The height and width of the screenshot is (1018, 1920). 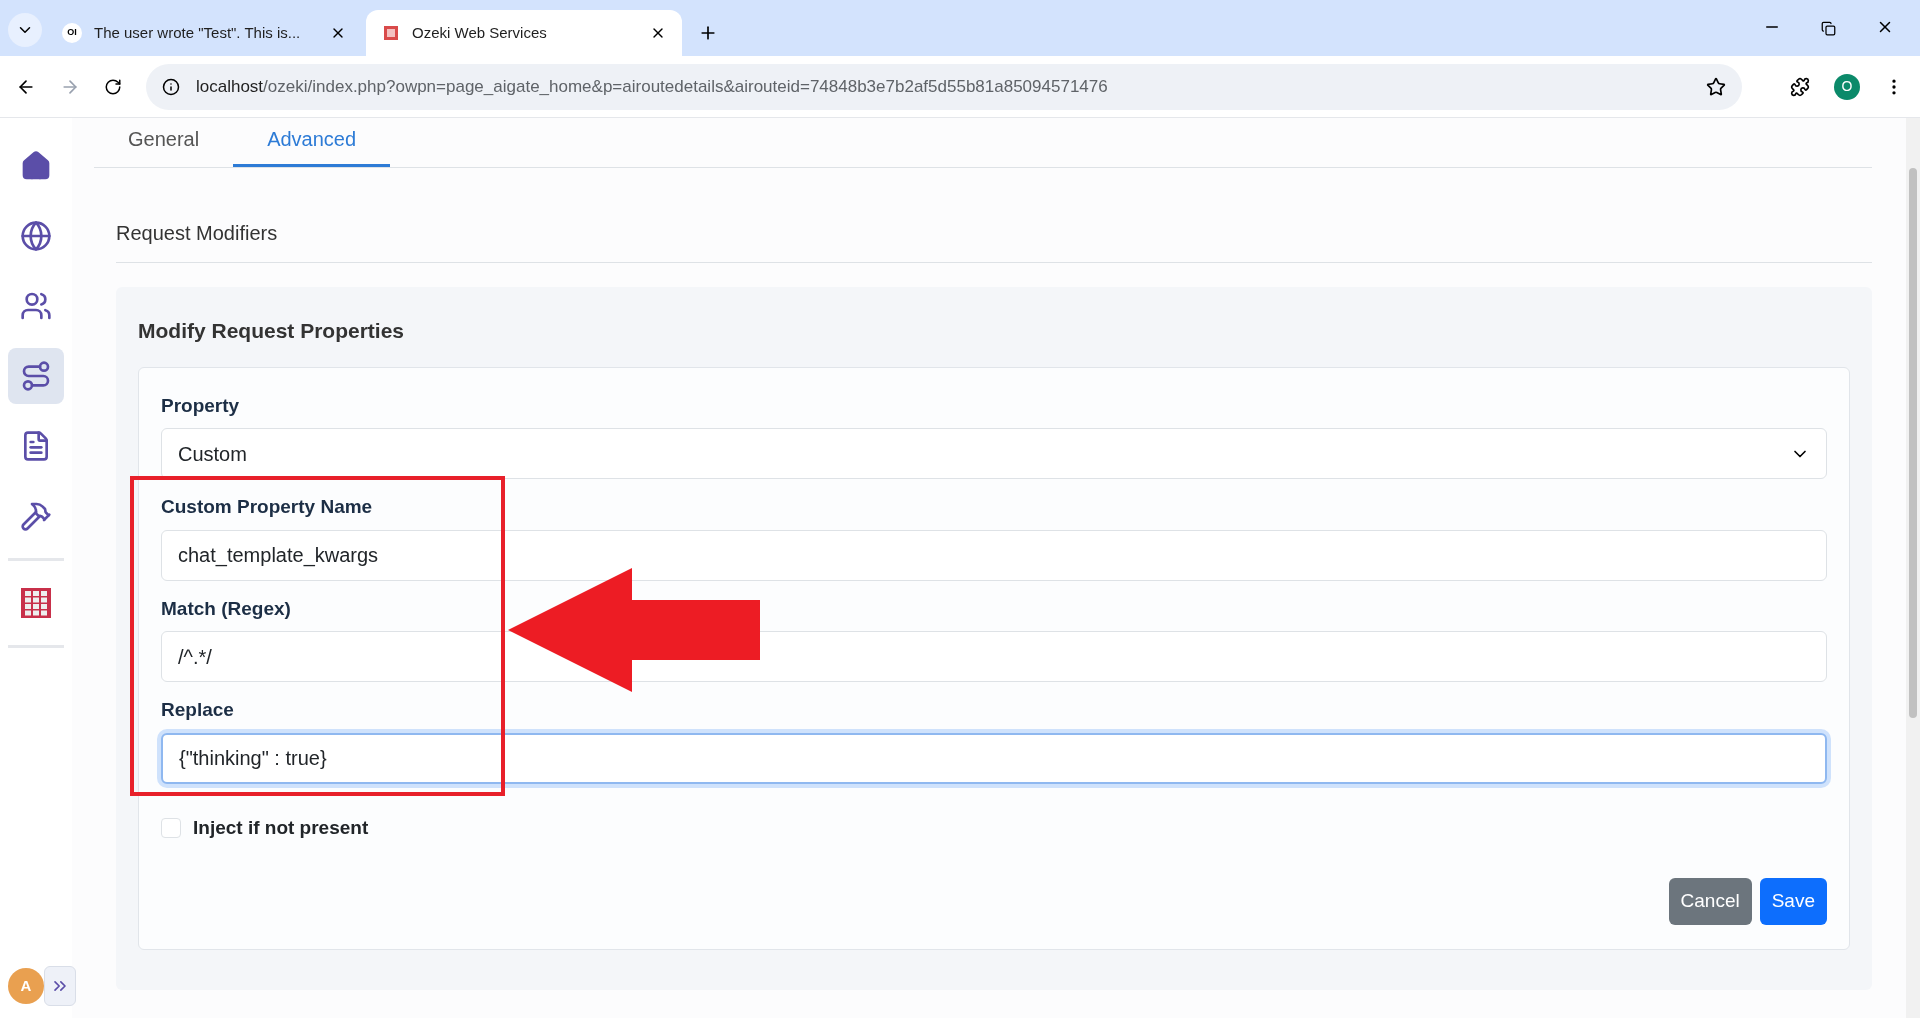 What do you see at coordinates (1710, 901) in the screenshot?
I see `cancel-button: Cancel` at bounding box center [1710, 901].